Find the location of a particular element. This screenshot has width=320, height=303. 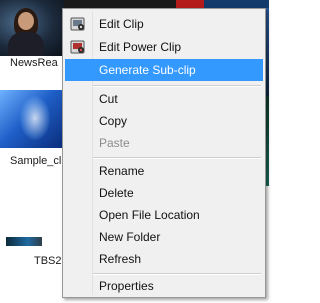

clip-thumbnail-tbs2 is located at coordinates (24, 241).